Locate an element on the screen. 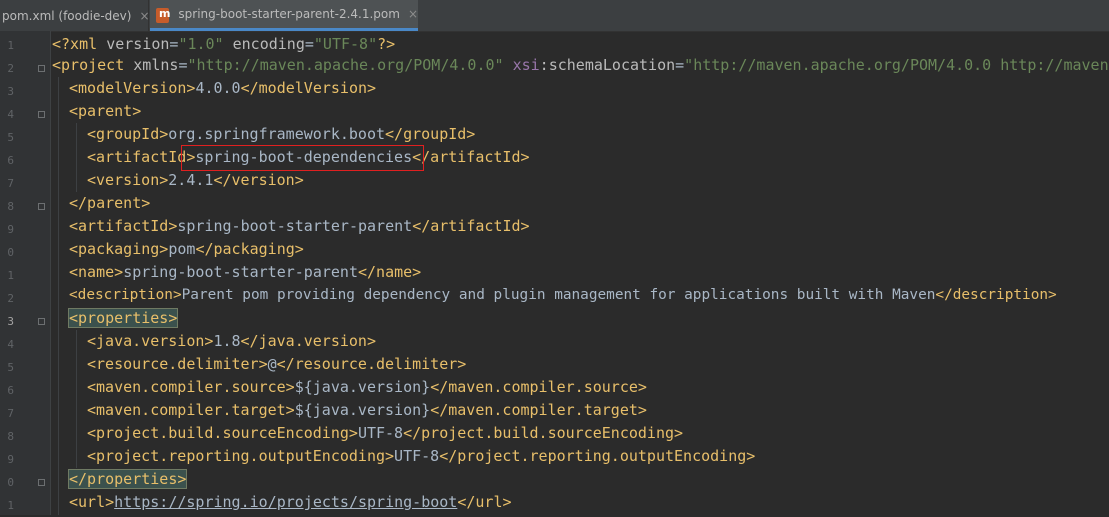 The width and height of the screenshot is (1109, 517). tab-label: pom.xml (foodie-dev) is located at coordinates (67, 15).